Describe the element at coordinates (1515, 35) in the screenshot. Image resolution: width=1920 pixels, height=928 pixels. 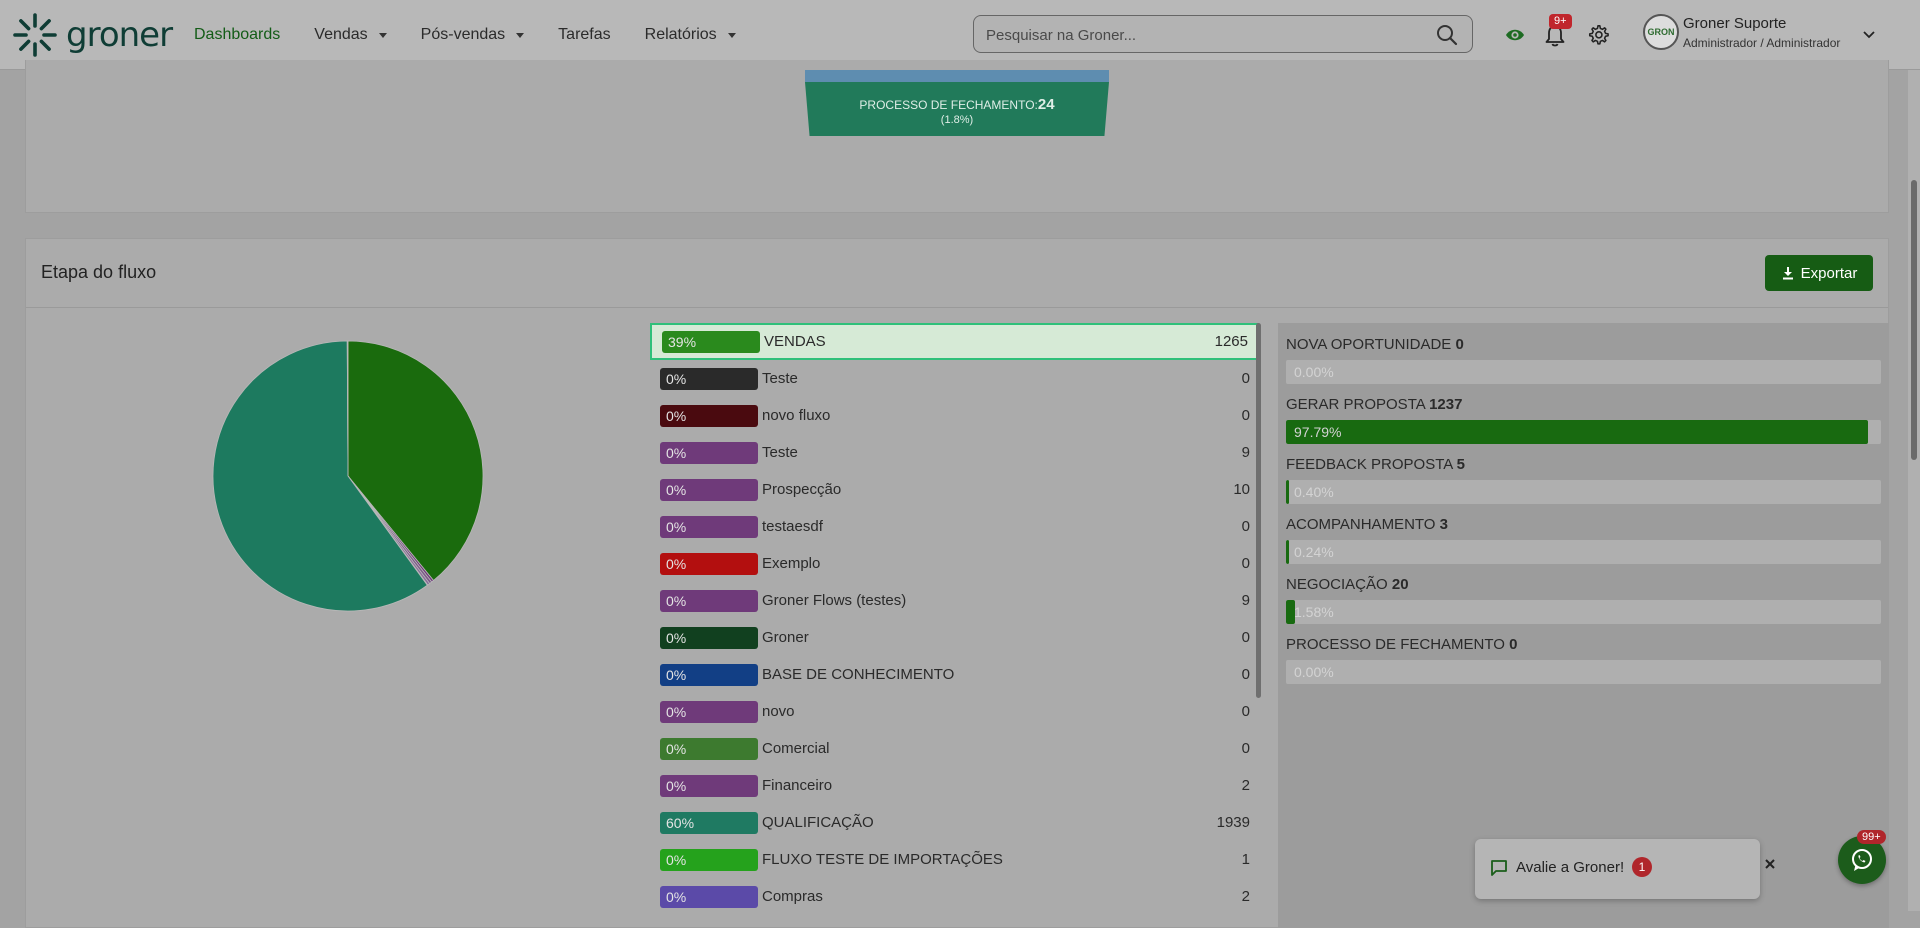
I see `eye-icon` at that location.